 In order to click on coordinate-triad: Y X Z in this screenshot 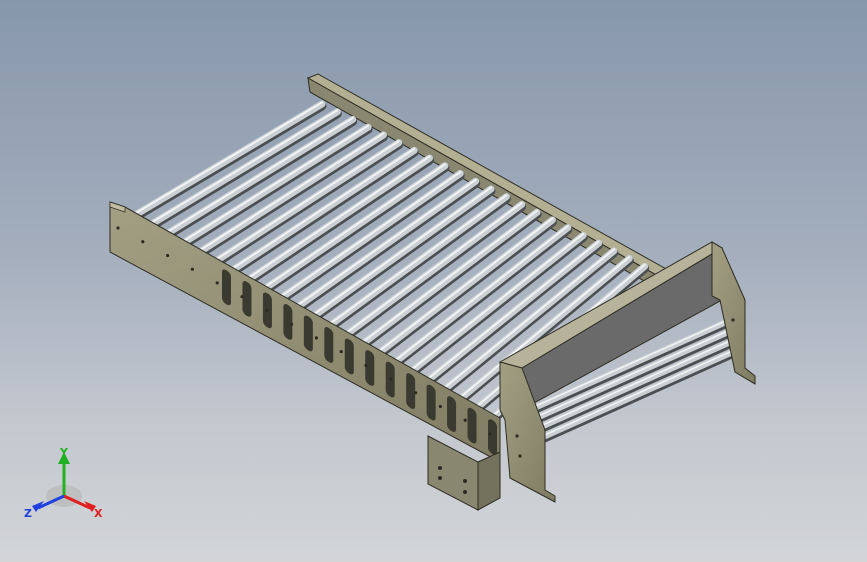, I will do `click(63, 483)`.